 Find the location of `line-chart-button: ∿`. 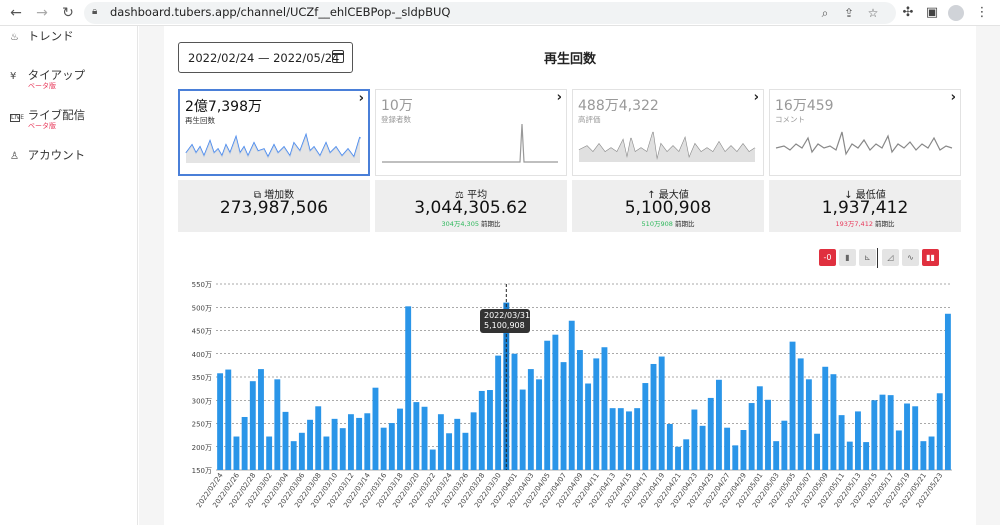

line-chart-button: ∿ is located at coordinates (910, 257).